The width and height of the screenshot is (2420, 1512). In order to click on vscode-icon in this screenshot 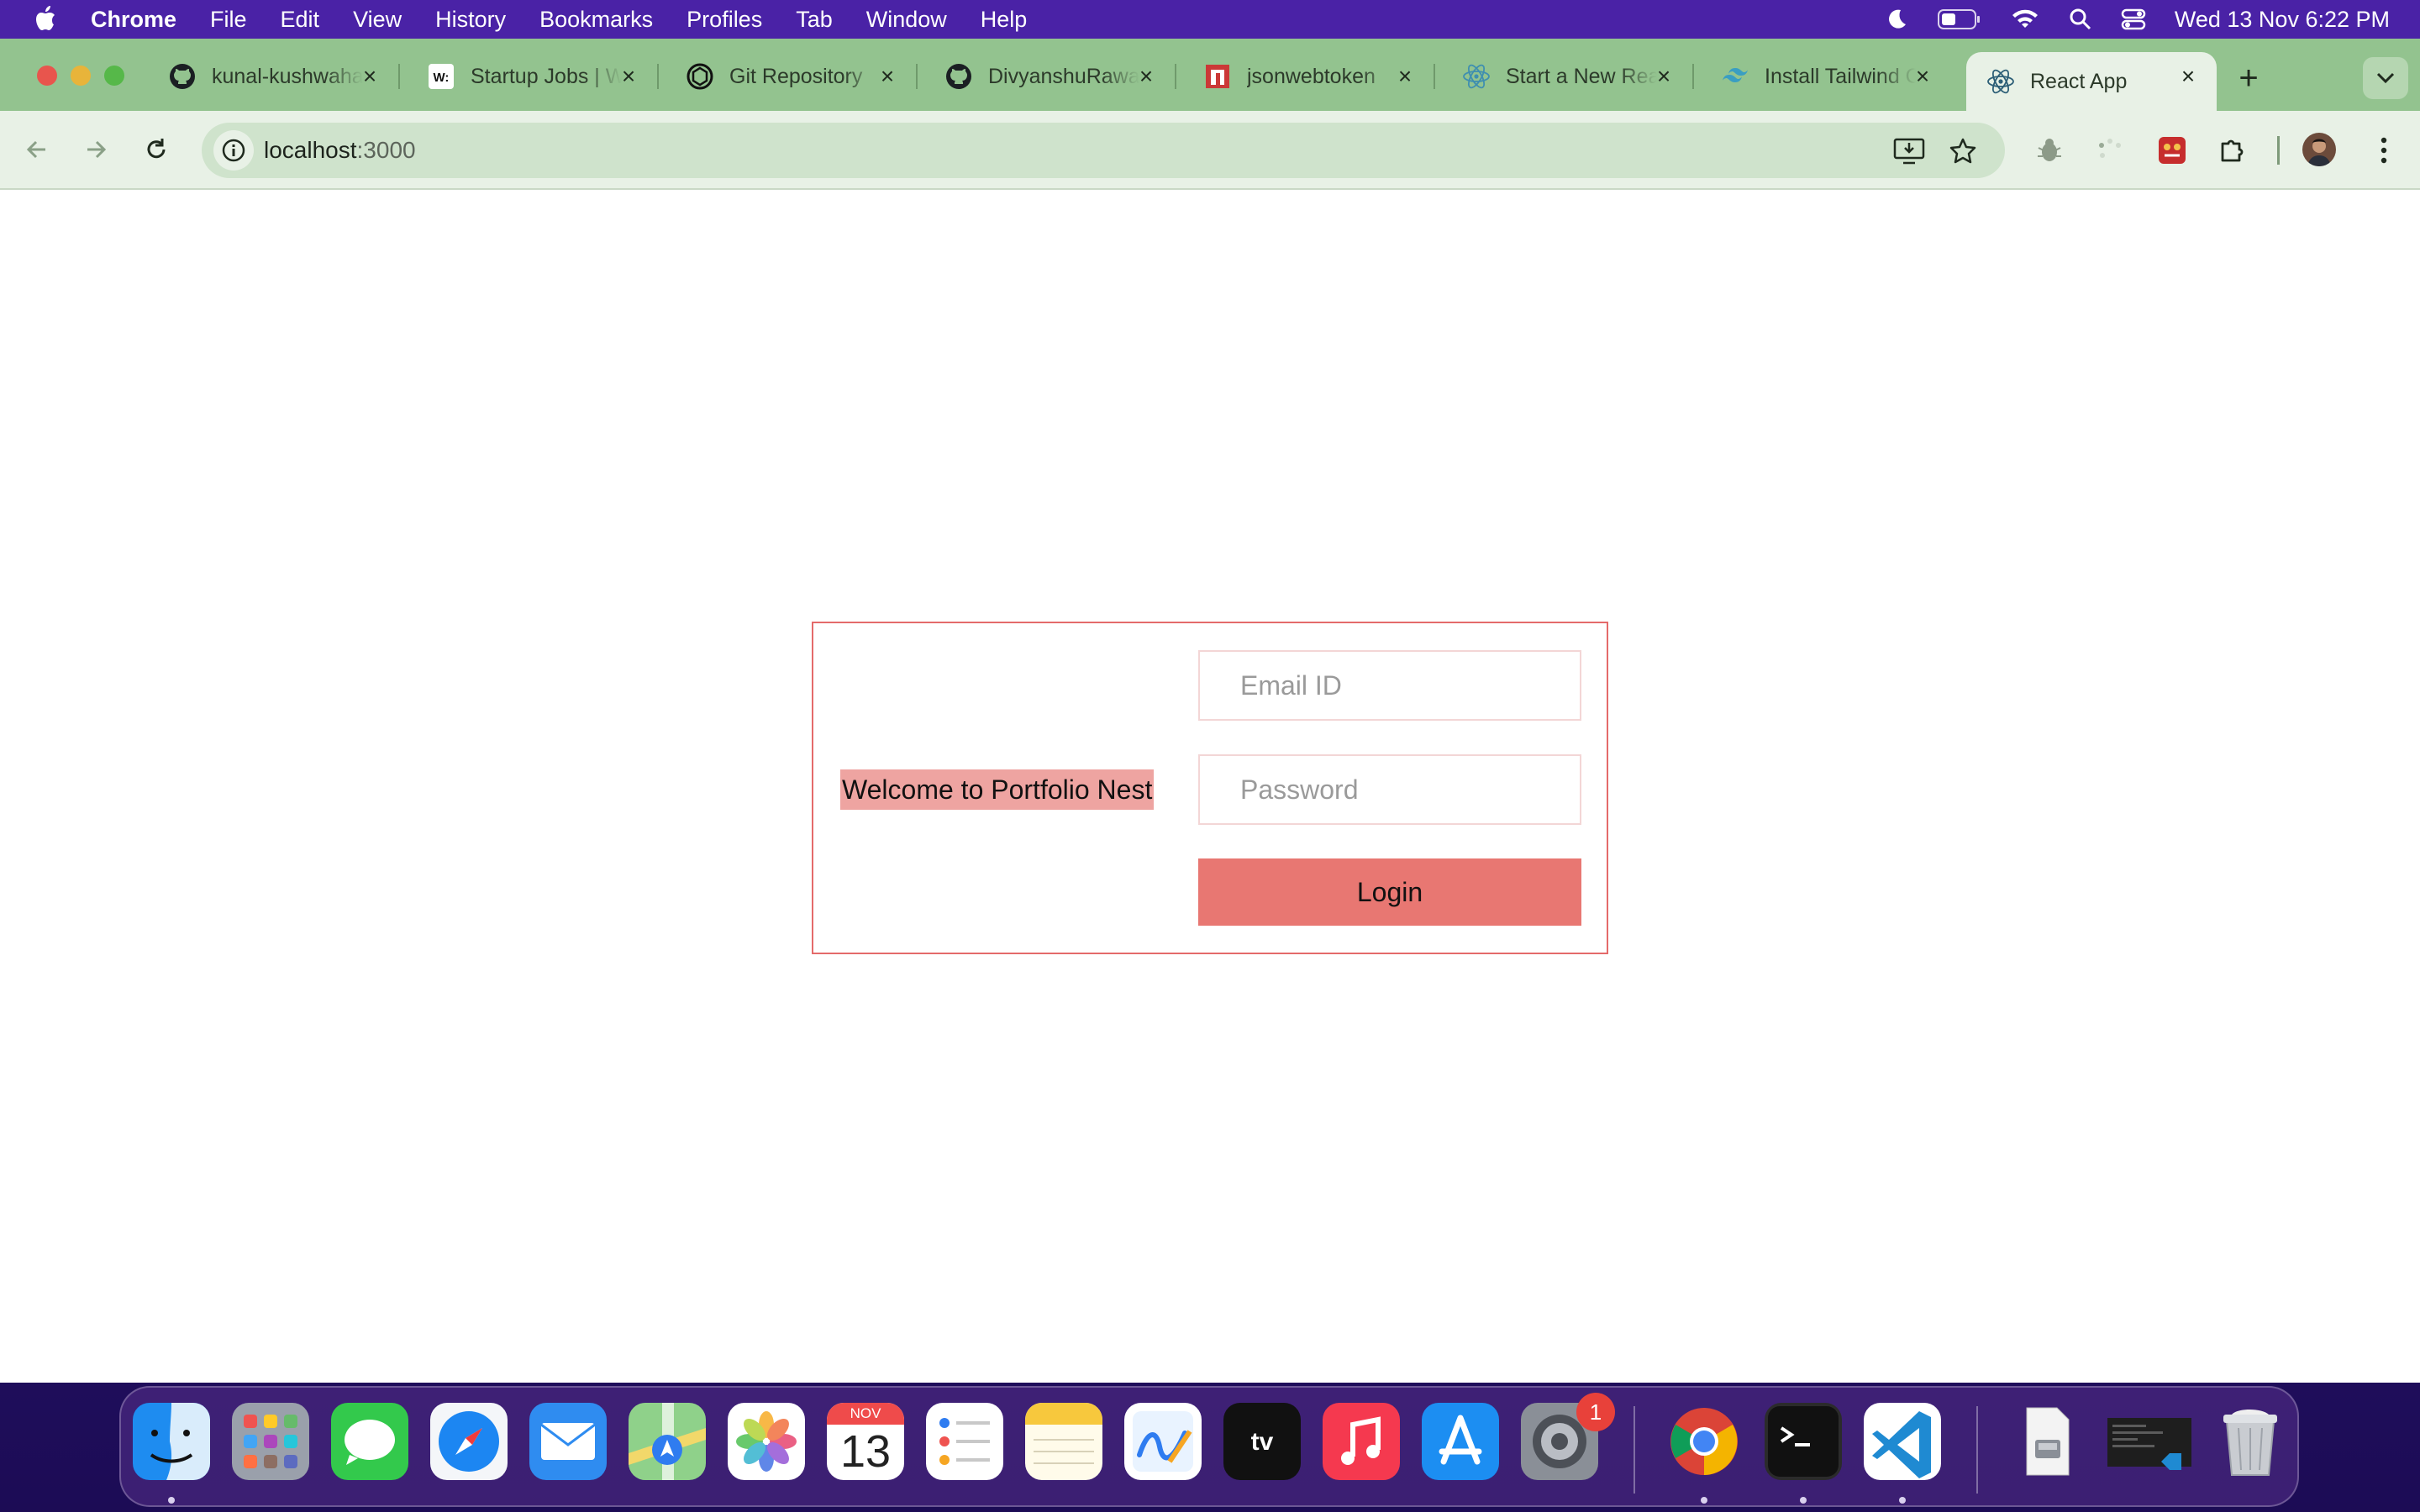, I will do `click(1903, 1441)`.